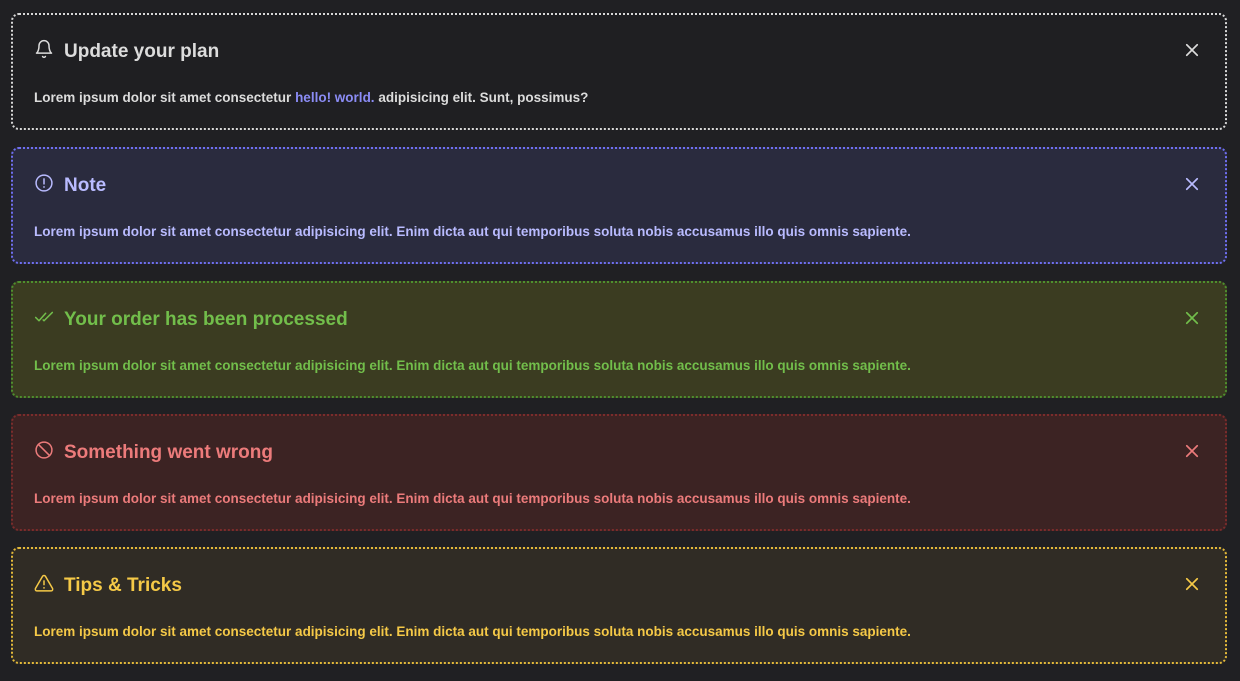 The image size is (1240, 681). I want to click on info-circle-icon, so click(44, 183).